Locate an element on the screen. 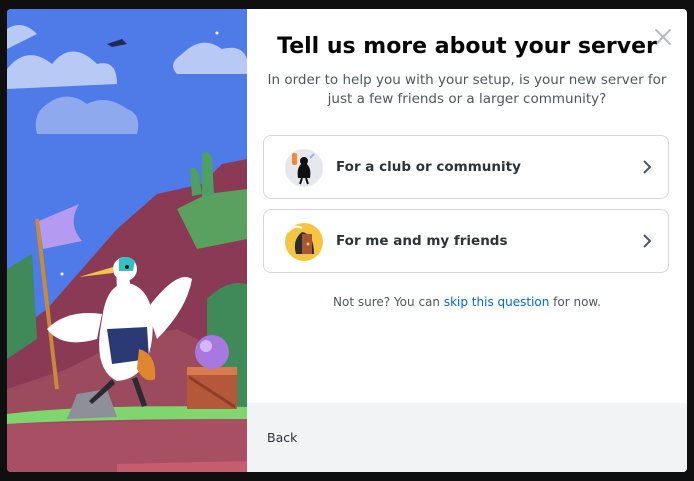 The height and width of the screenshot is (481, 694). back-button: Back is located at coordinates (282, 437).